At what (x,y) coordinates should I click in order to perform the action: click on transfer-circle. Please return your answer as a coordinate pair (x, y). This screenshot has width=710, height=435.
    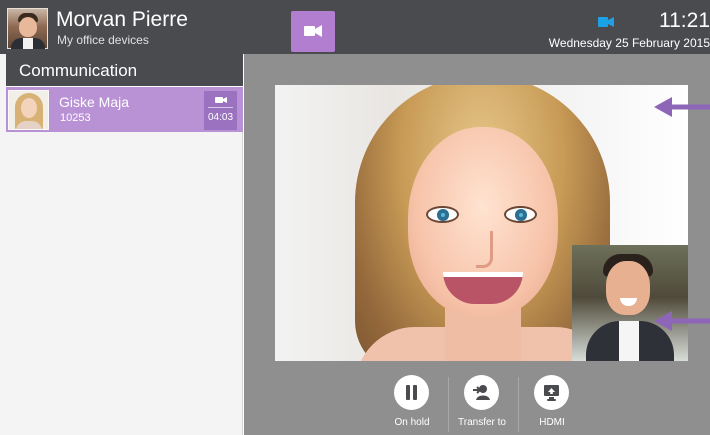
    Looking at the image, I should click on (481, 392).